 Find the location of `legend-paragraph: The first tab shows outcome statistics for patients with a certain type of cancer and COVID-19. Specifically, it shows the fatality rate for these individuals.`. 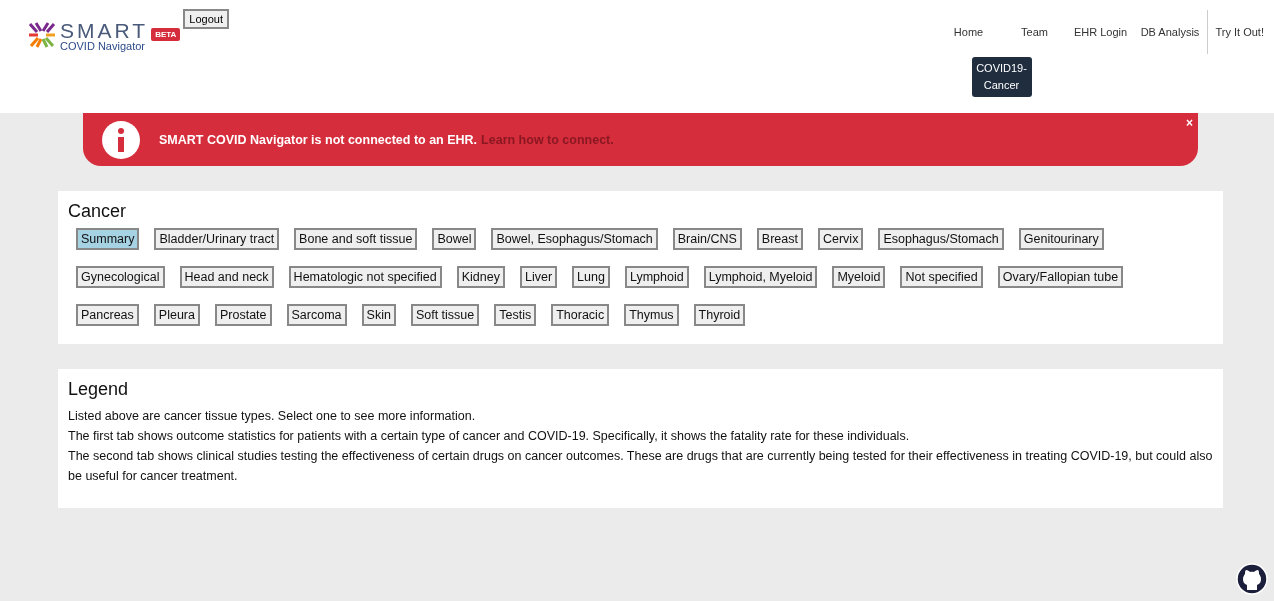

legend-paragraph: The first tab shows outcome statistics for patients with a certain type of cancer and COVID-19. Specifically, it shows the fatality rate for these individuals. is located at coordinates (489, 436).